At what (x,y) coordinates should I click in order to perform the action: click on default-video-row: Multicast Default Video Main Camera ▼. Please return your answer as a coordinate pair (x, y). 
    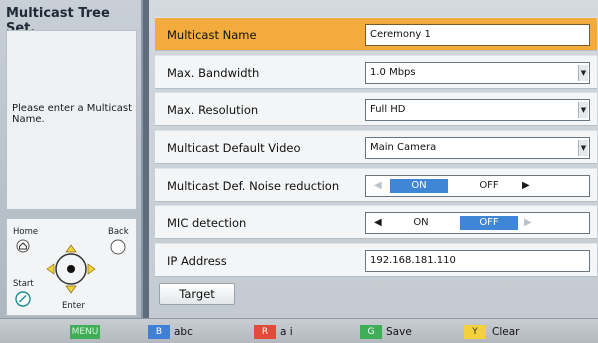
    Looking at the image, I should click on (376, 147).